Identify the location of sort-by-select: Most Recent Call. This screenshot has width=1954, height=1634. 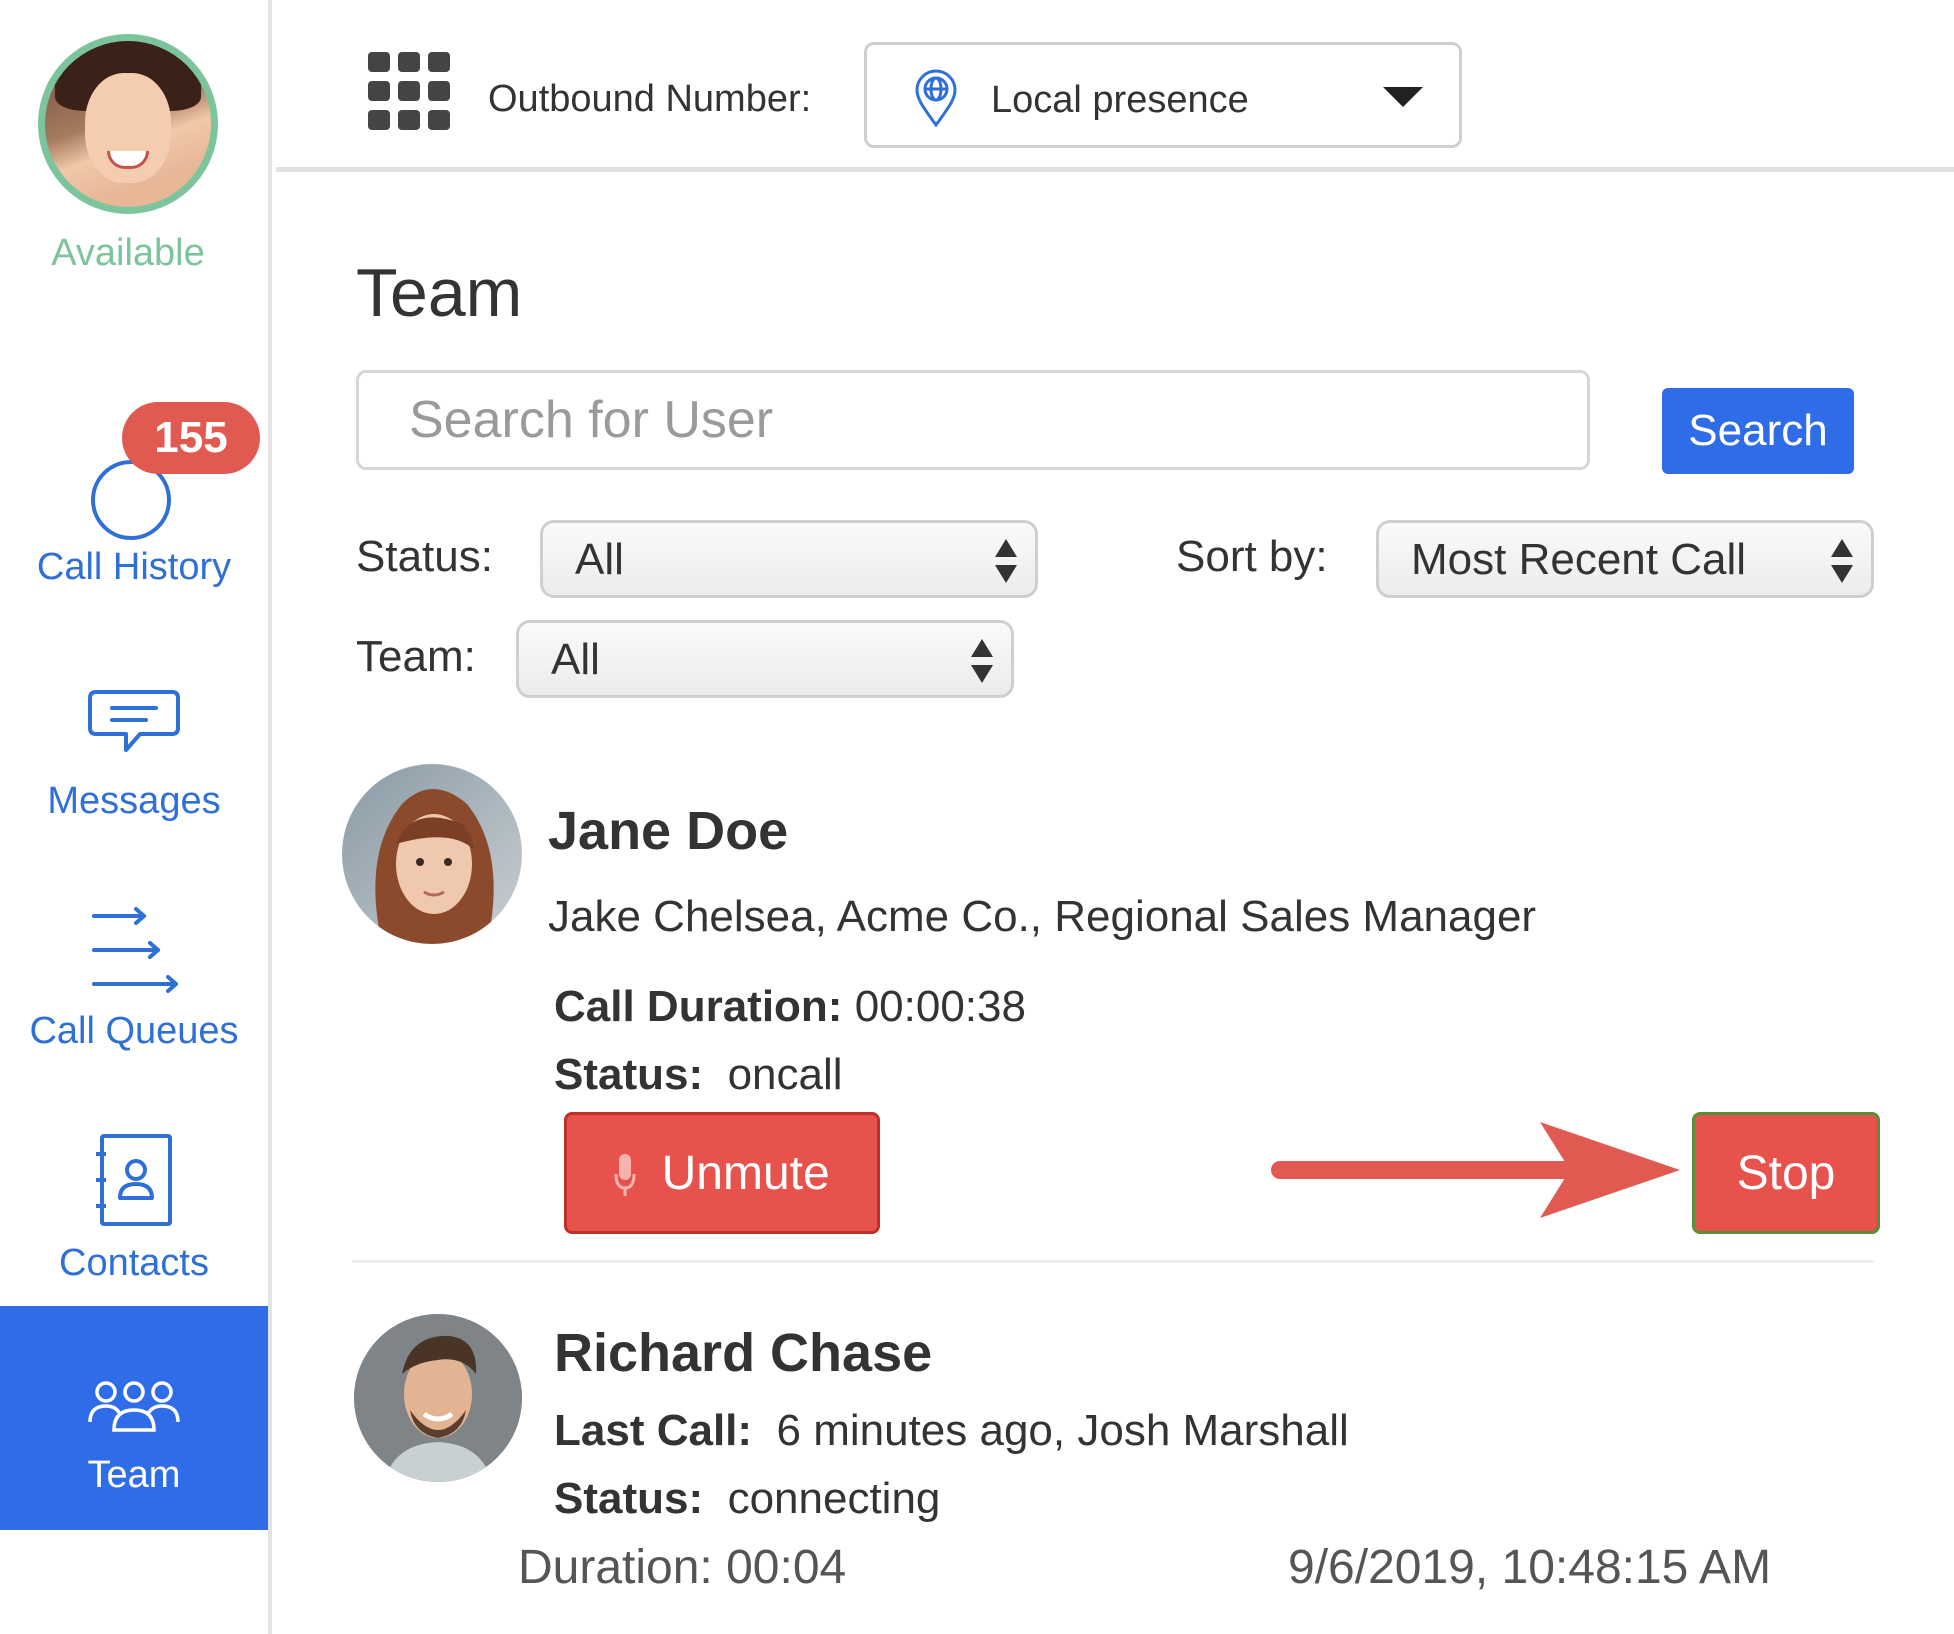
(1625, 559).